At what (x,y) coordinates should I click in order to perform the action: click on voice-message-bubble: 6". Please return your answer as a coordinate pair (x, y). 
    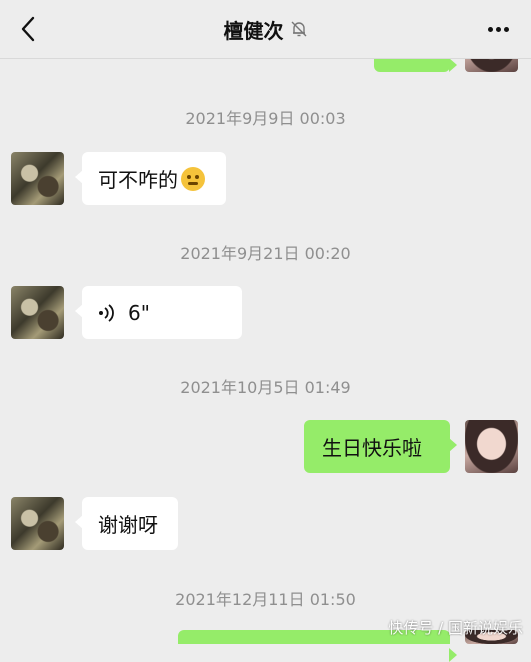
    Looking at the image, I should click on (158, 312).